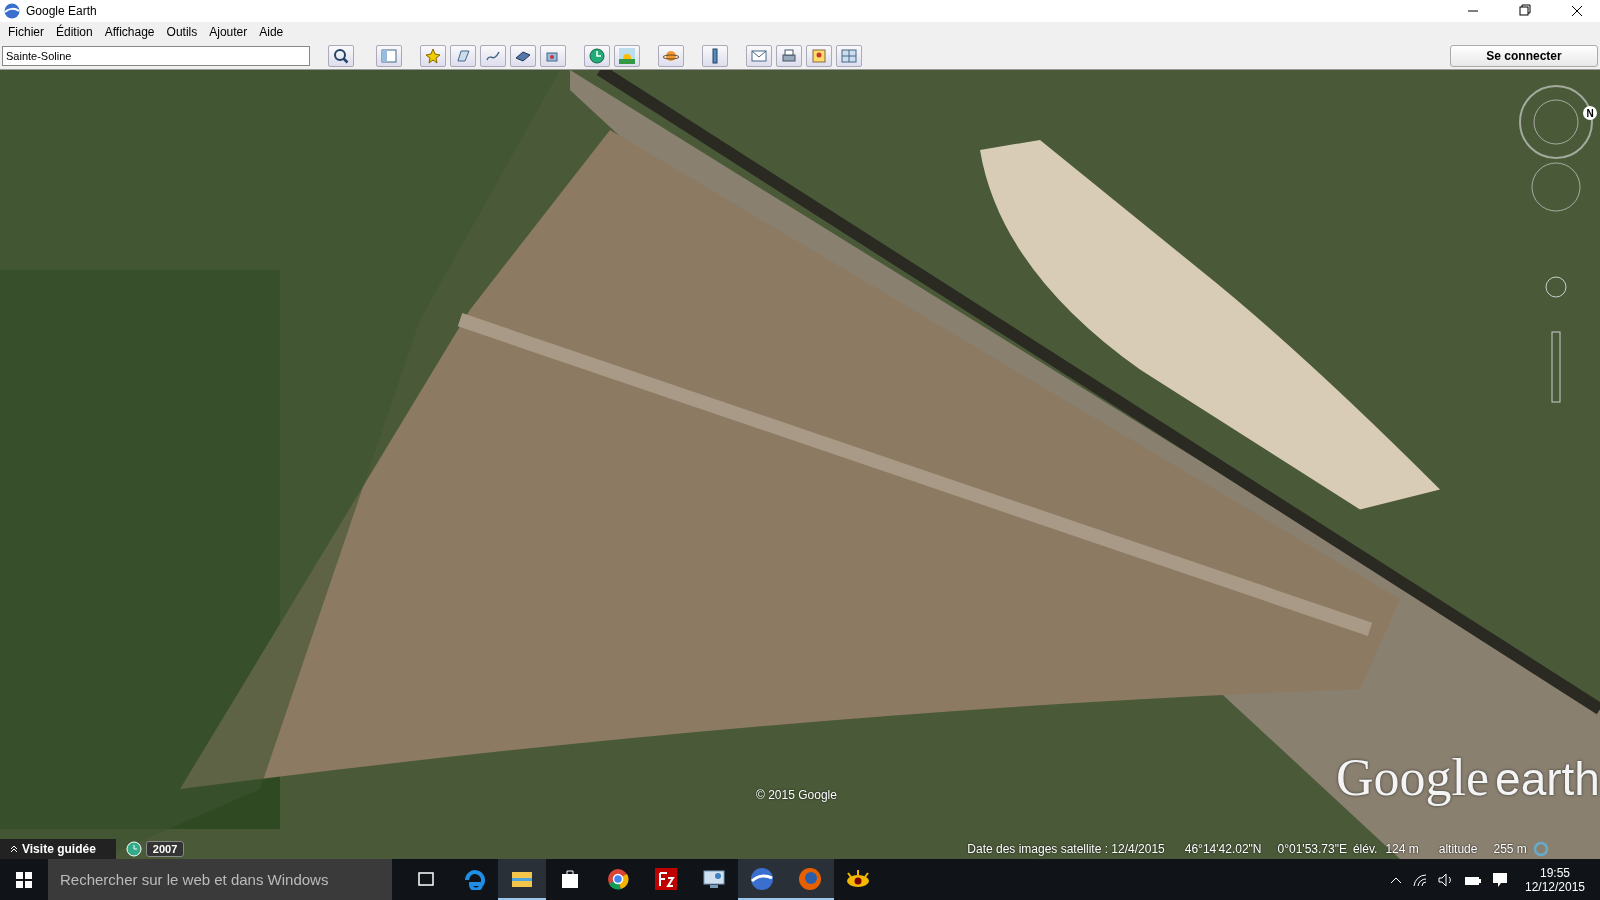 The height and width of the screenshot is (900, 1600). I want to click on mail-button, so click(759, 55).